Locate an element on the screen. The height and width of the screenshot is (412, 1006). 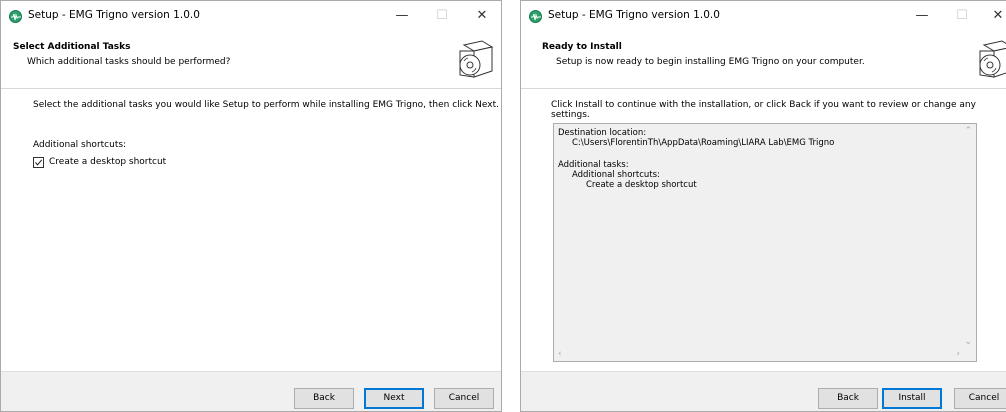
install-button: Install is located at coordinates (912, 398).